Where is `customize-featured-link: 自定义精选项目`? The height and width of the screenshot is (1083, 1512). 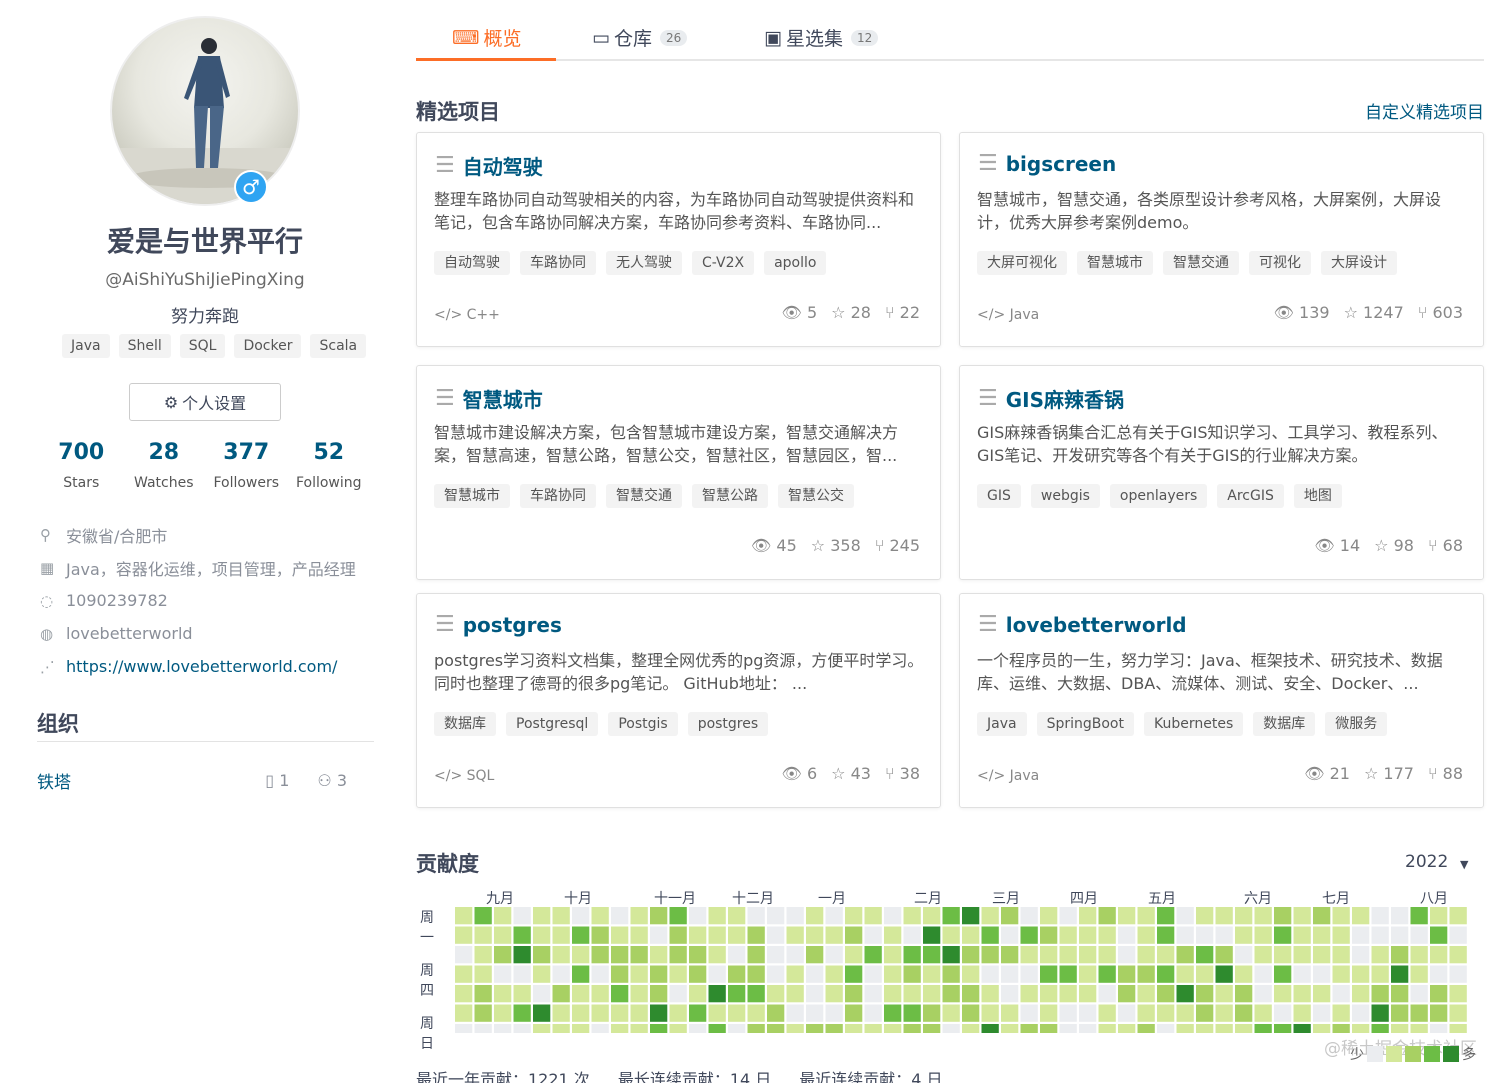 customize-featured-link: 自定义精选项目 is located at coordinates (1424, 110).